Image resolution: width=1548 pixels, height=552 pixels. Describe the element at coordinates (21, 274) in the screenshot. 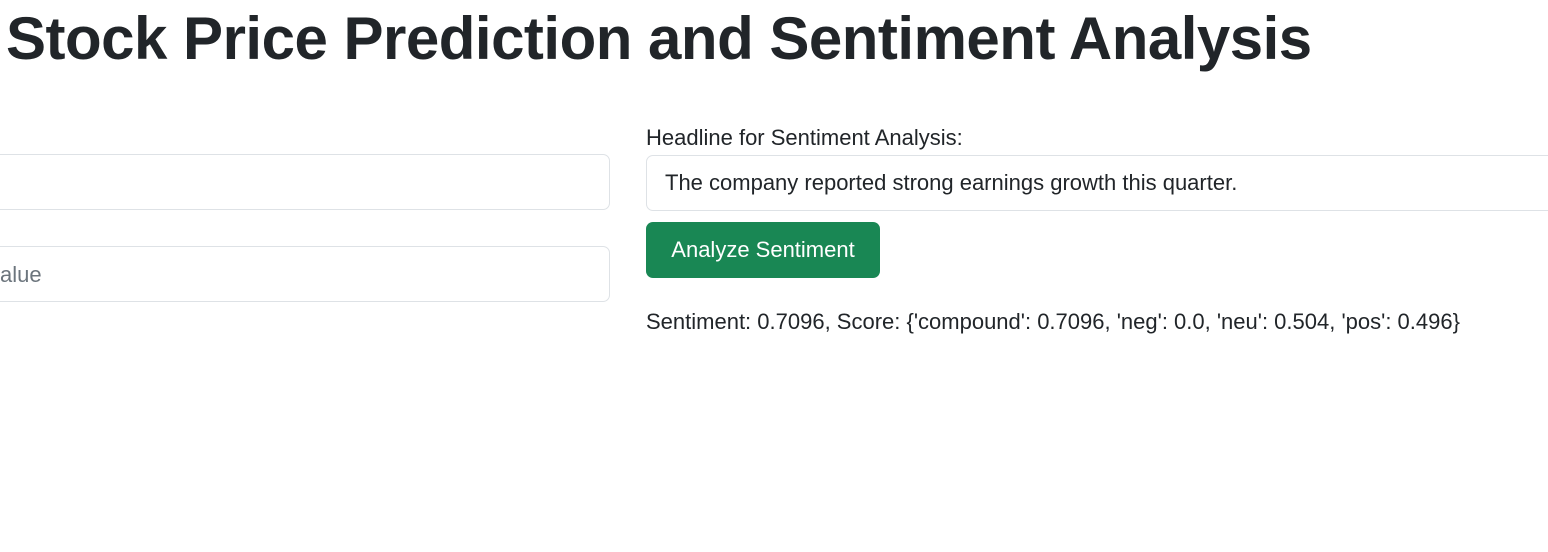

I see `prediction-input-2-placeholder: alue` at that location.